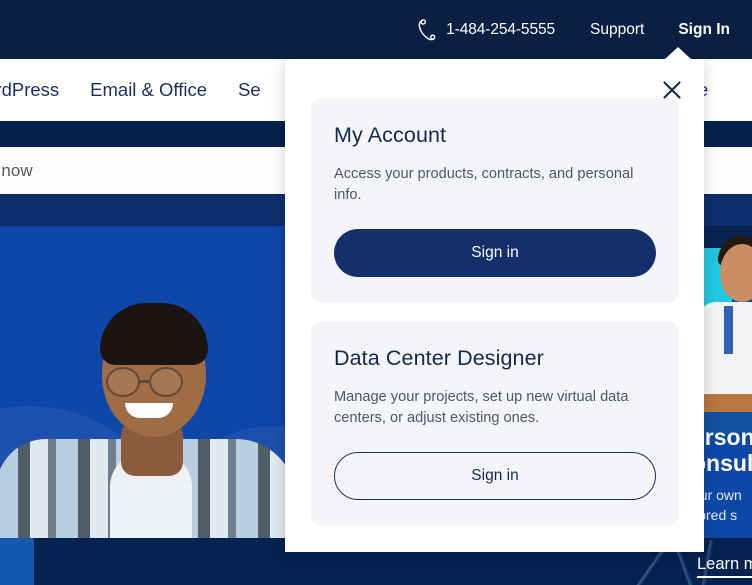 Image resolution: width=752 pixels, height=585 pixels. What do you see at coordinates (148, 90) in the screenshot?
I see `nav-item-email-office: Email & Office` at bounding box center [148, 90].